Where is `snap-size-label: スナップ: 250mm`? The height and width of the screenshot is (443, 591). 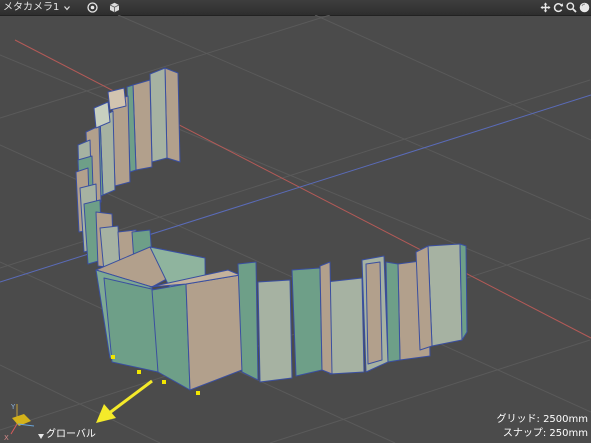
snap-size-label: スナップ: 250mm is located at coordinates (545, 433).